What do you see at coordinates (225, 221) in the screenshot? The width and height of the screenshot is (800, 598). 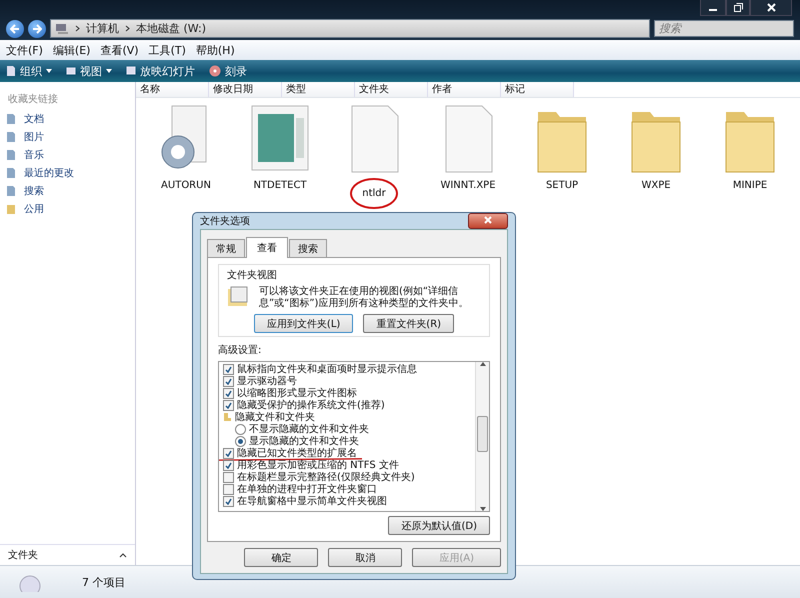 I see `dialog-title: 文件夹选项` at bounding box center [225, 221].